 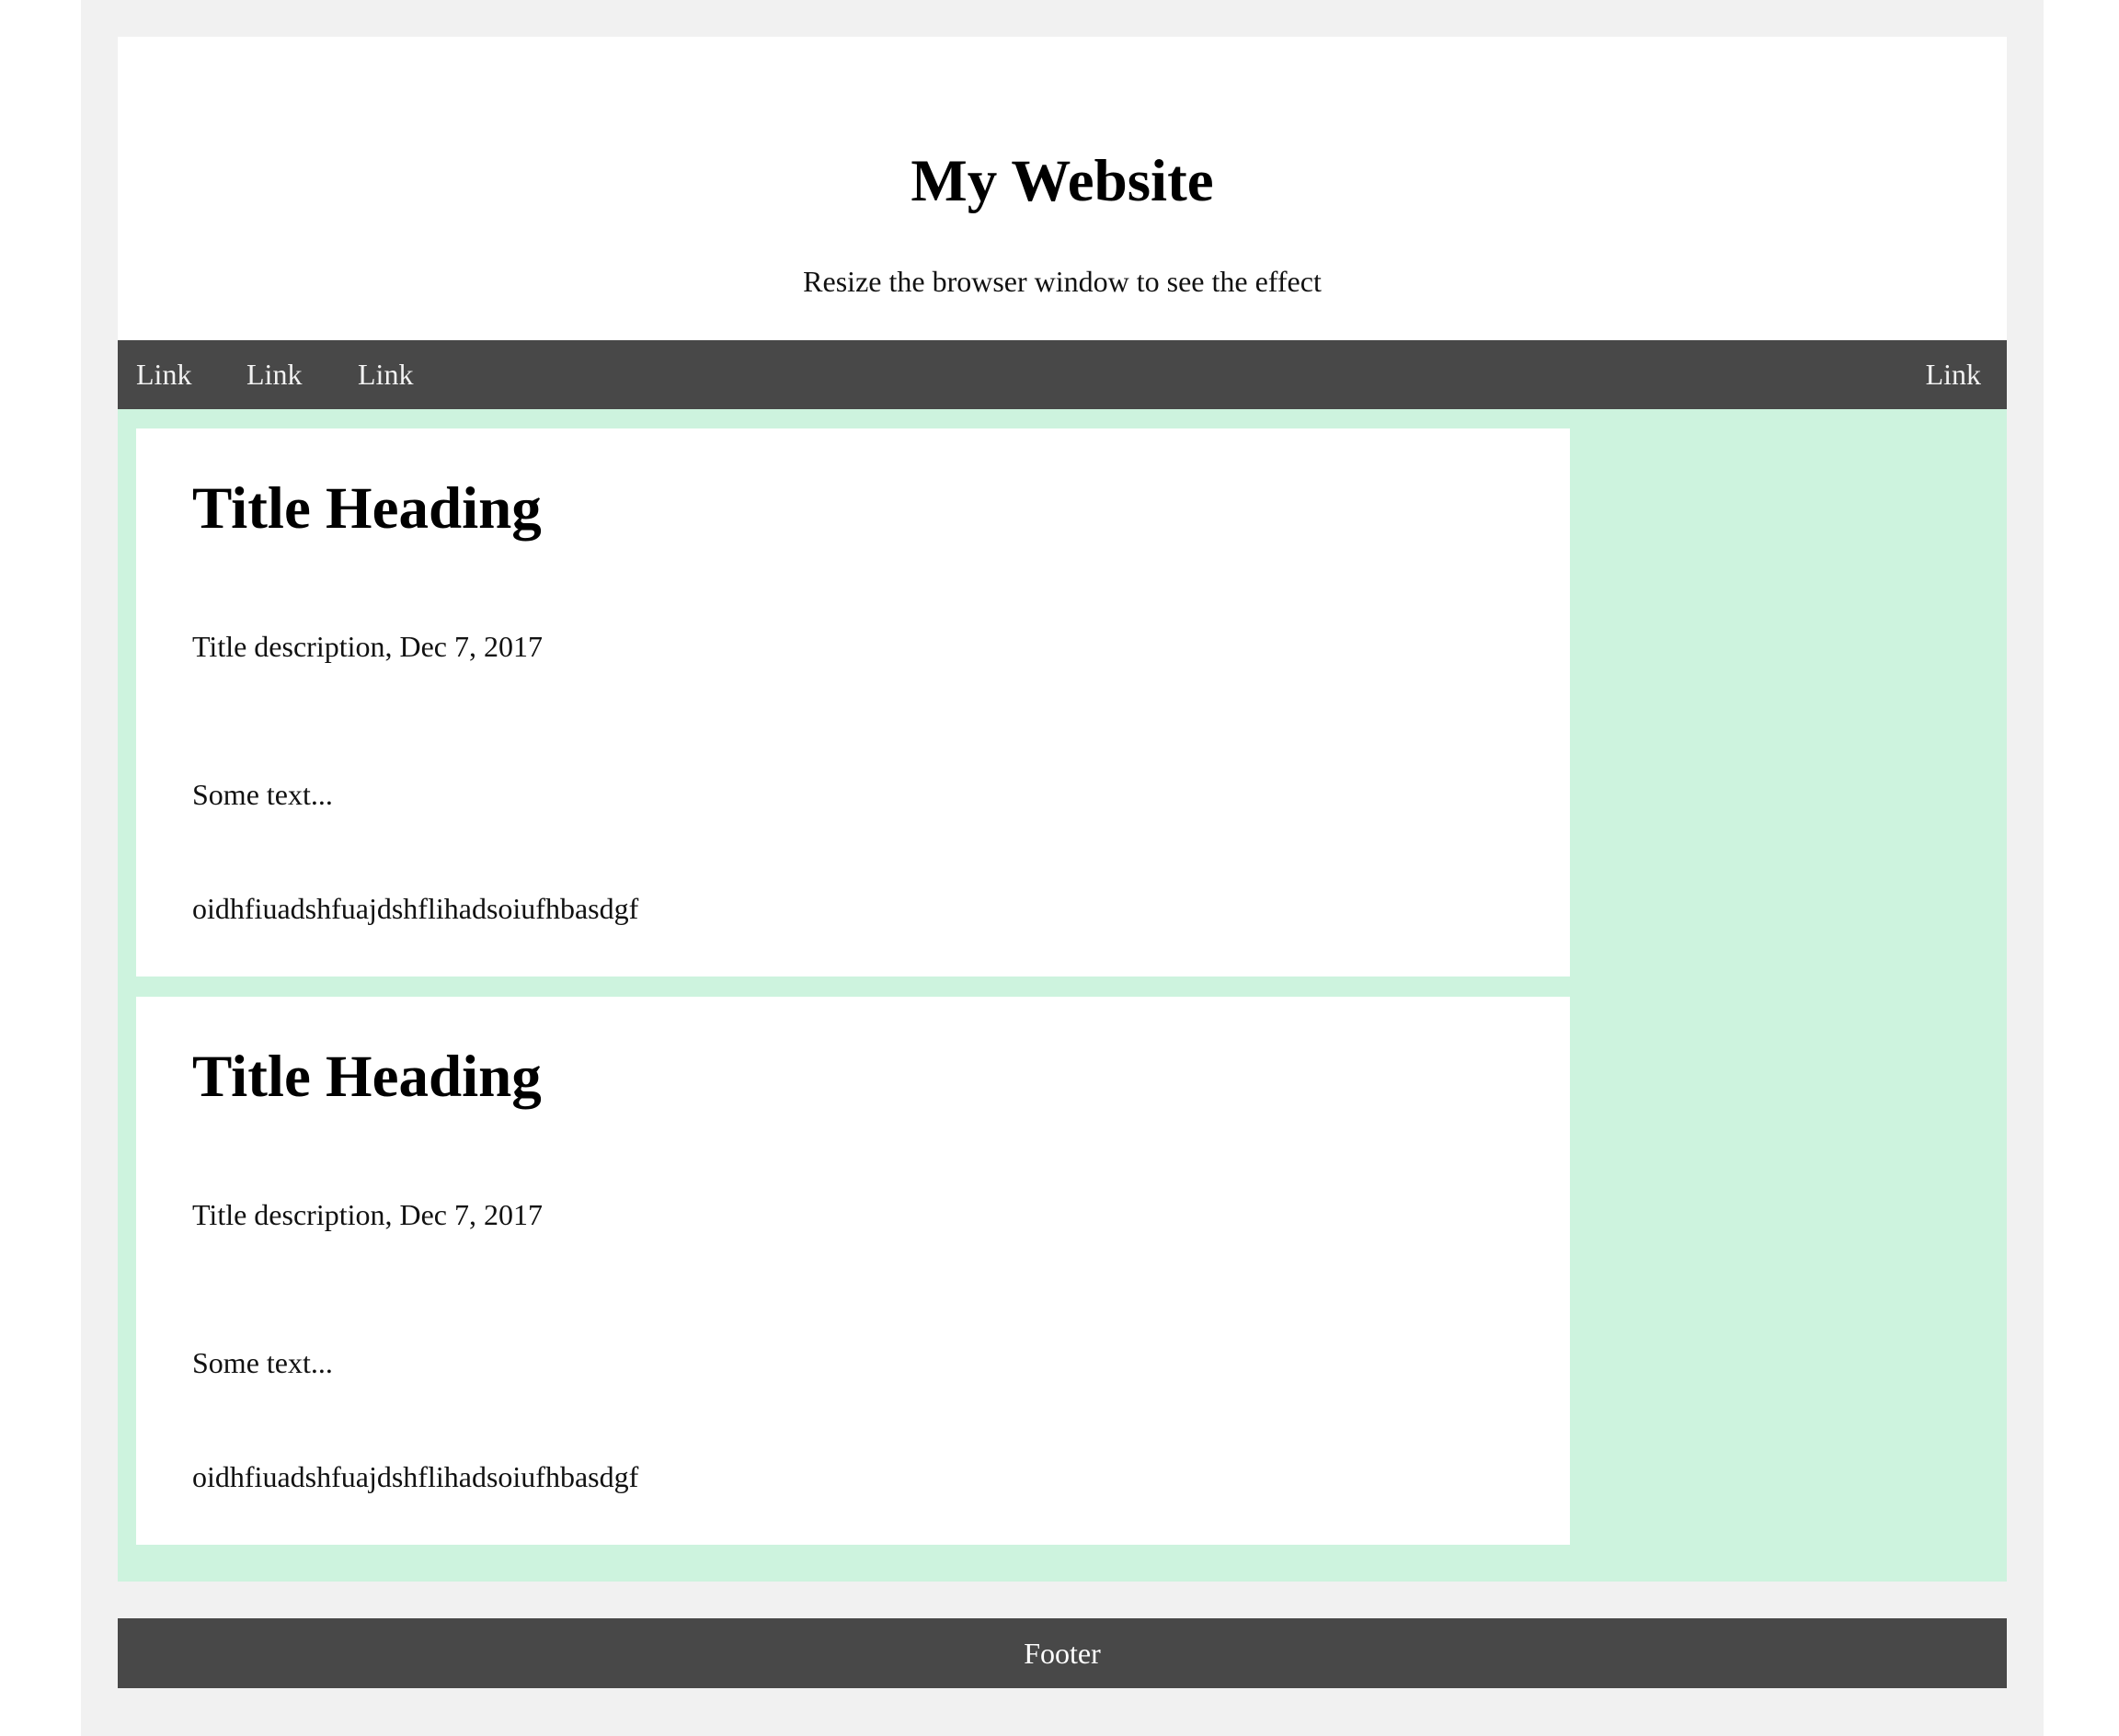 What do you see at coordinates (1954, 374) in the screenshot?
I see `nav-link-right: Link` at bounding box center [1954, 374].